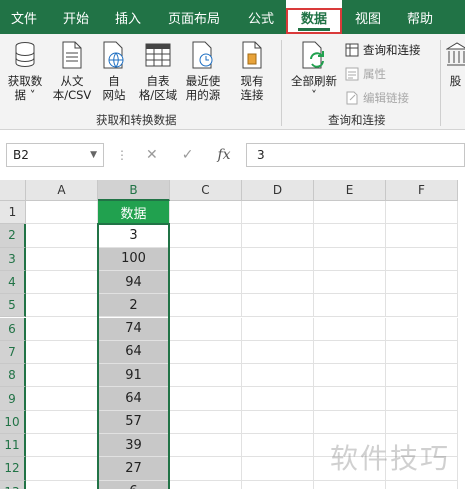  Describe the element at coordinates (13, 306) in the screenshot. I see `row-header-5: 5` at that location.